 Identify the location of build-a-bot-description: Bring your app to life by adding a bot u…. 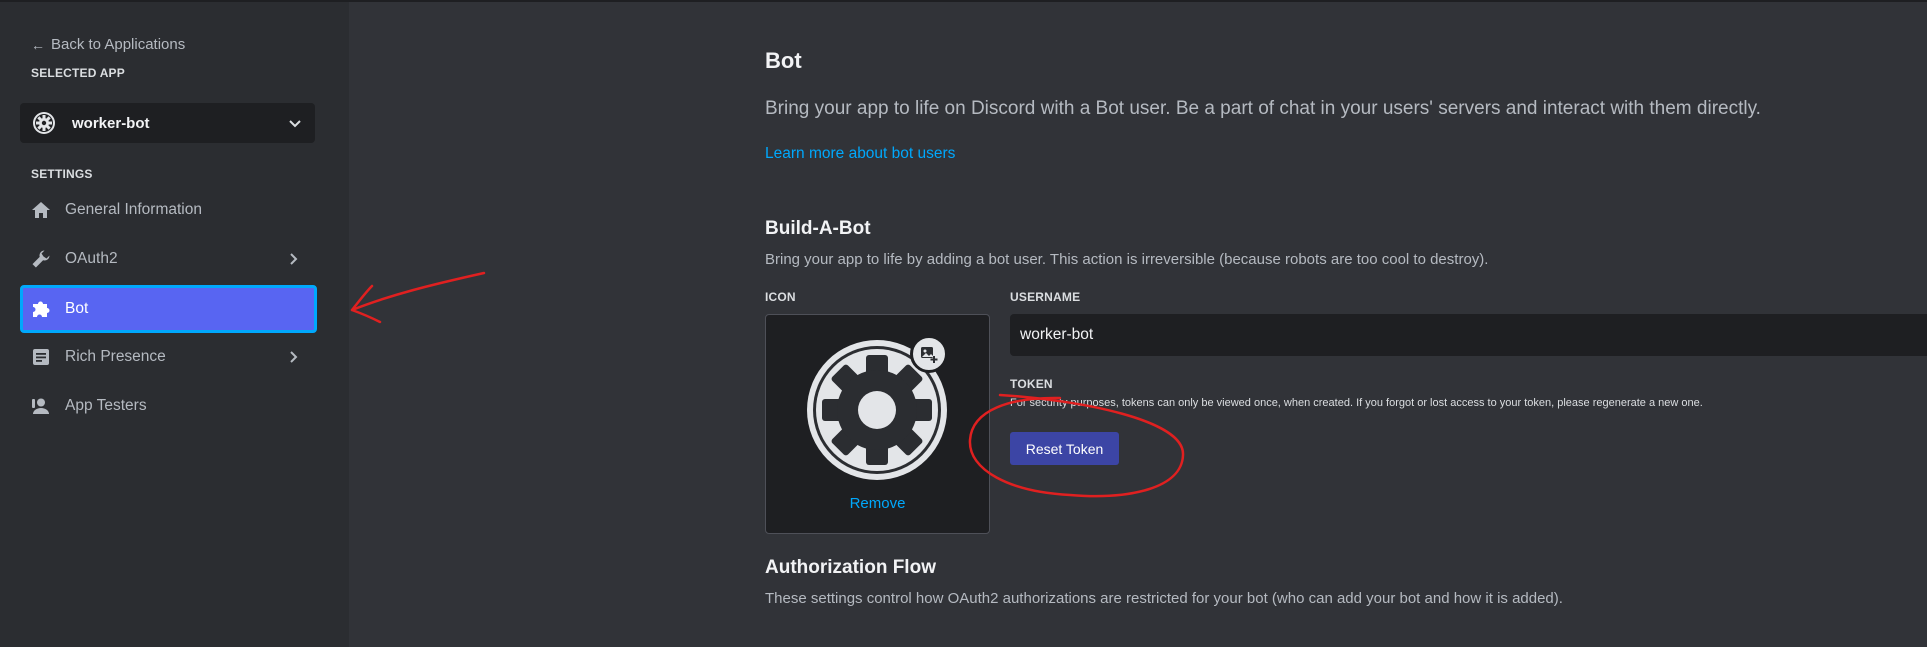
(1127, 259).